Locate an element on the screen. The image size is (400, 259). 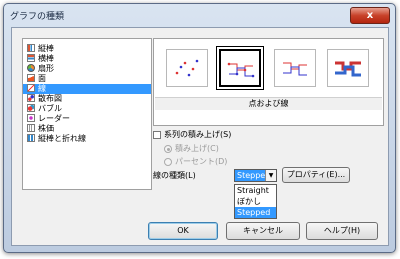
stack-on-top-radio: 積み上げ(C) is located at coordinates (191, 148).